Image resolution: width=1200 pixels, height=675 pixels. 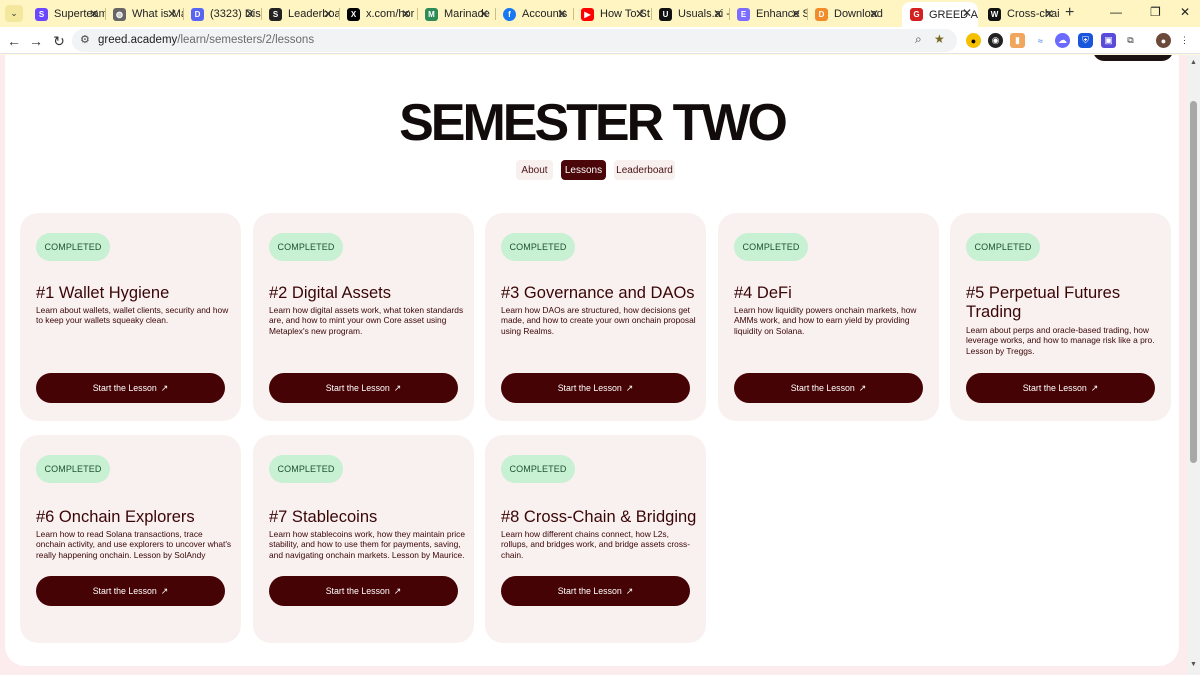 What do you see at coordinates (1130, 40) in the screenshot?
I see `extensions-puzzle-icon: ⧉` at bounding box center [1130, 40].